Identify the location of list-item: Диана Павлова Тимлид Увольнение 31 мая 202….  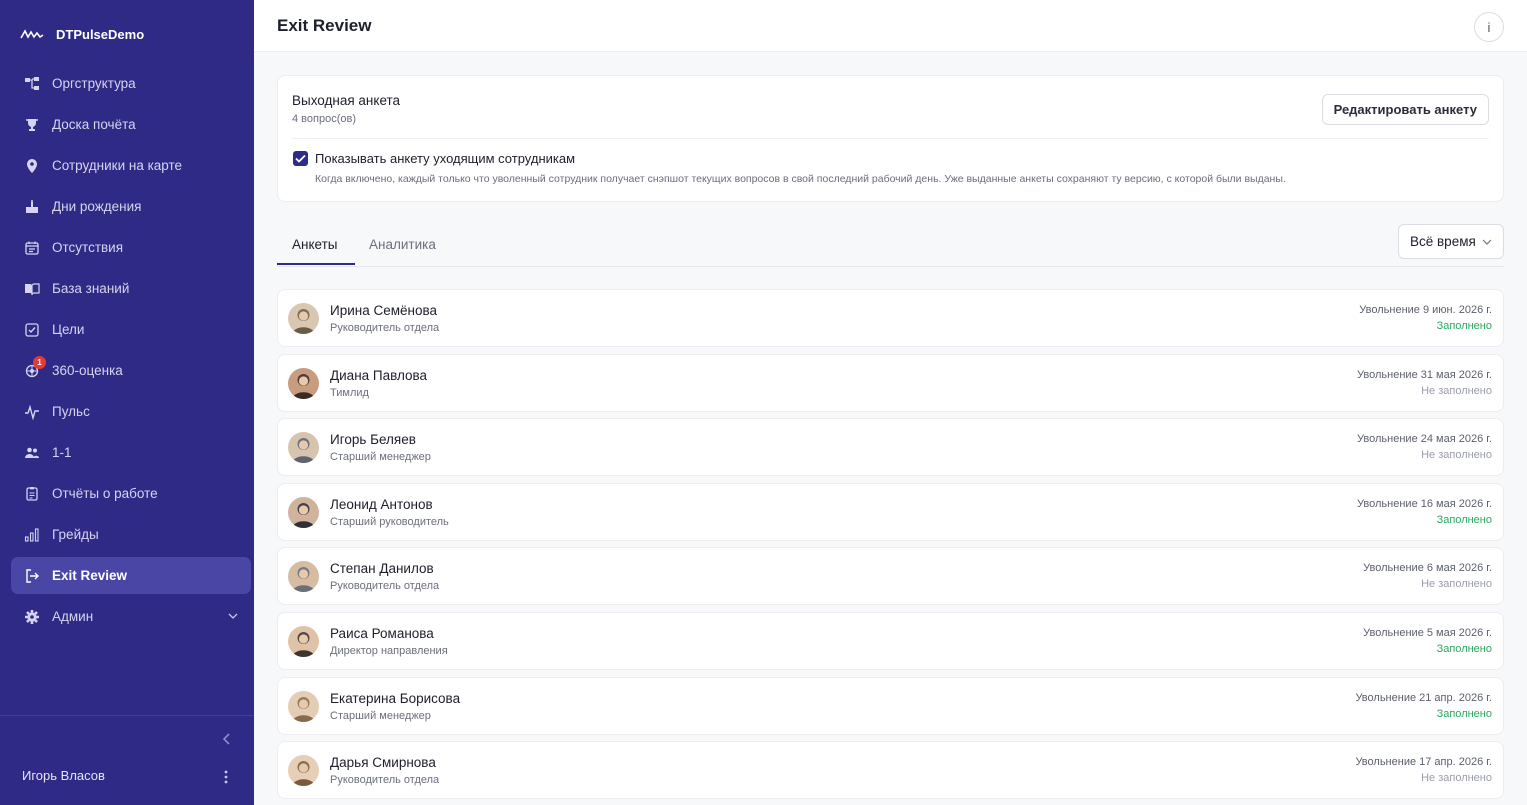
(890, 382).